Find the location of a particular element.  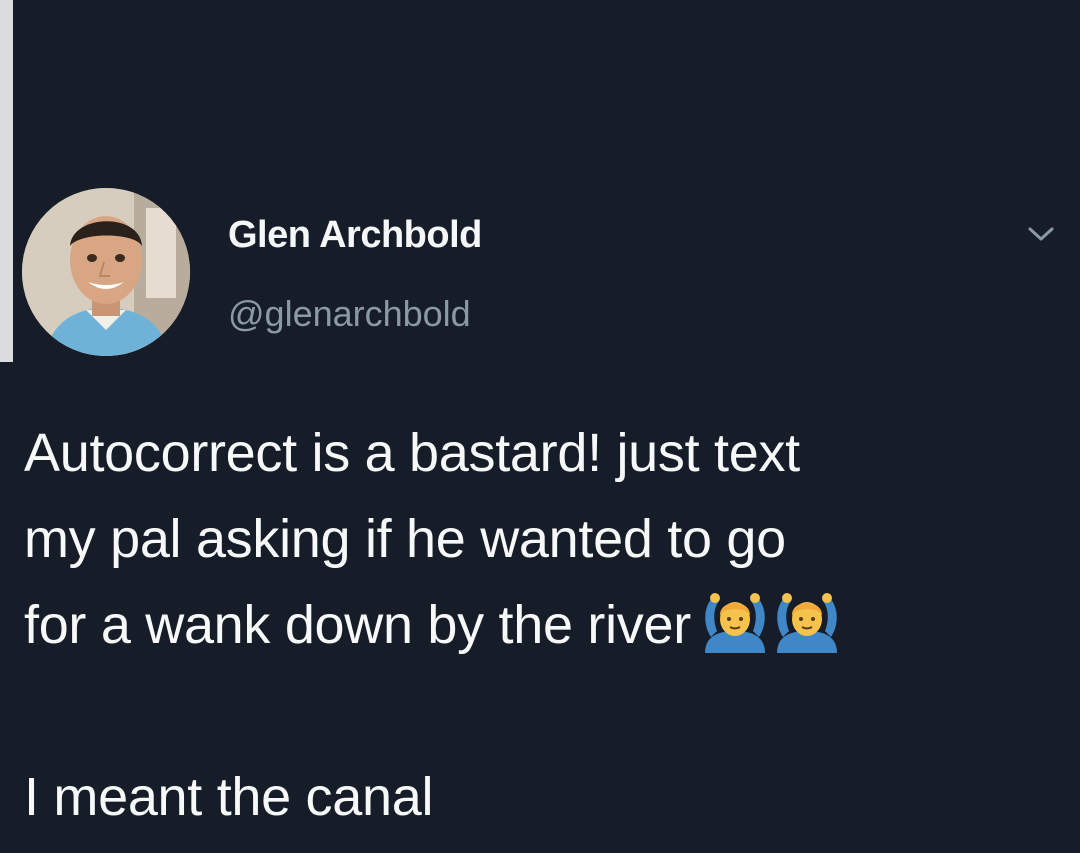

tweet-text-line-with-emoji: for a wank down by the river is located at coordinates (544, 625).